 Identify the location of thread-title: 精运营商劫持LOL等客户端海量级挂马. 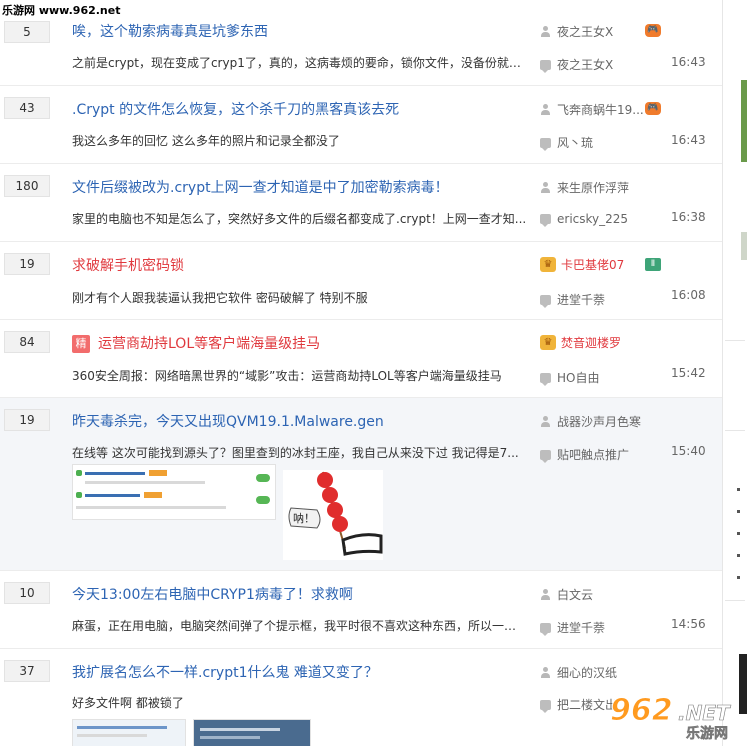
(196, 343).